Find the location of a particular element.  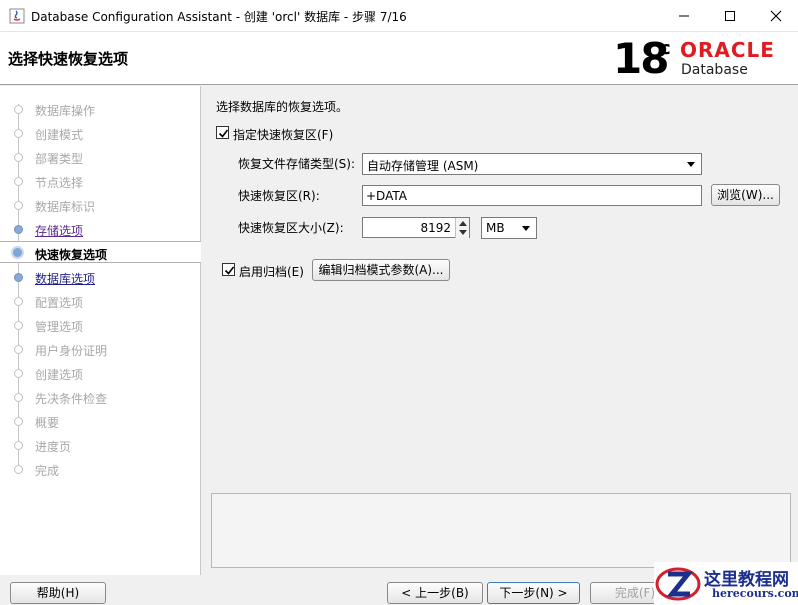

intro-text: 选择数据库的恢复选项。 is located at coordinates (282, 107).